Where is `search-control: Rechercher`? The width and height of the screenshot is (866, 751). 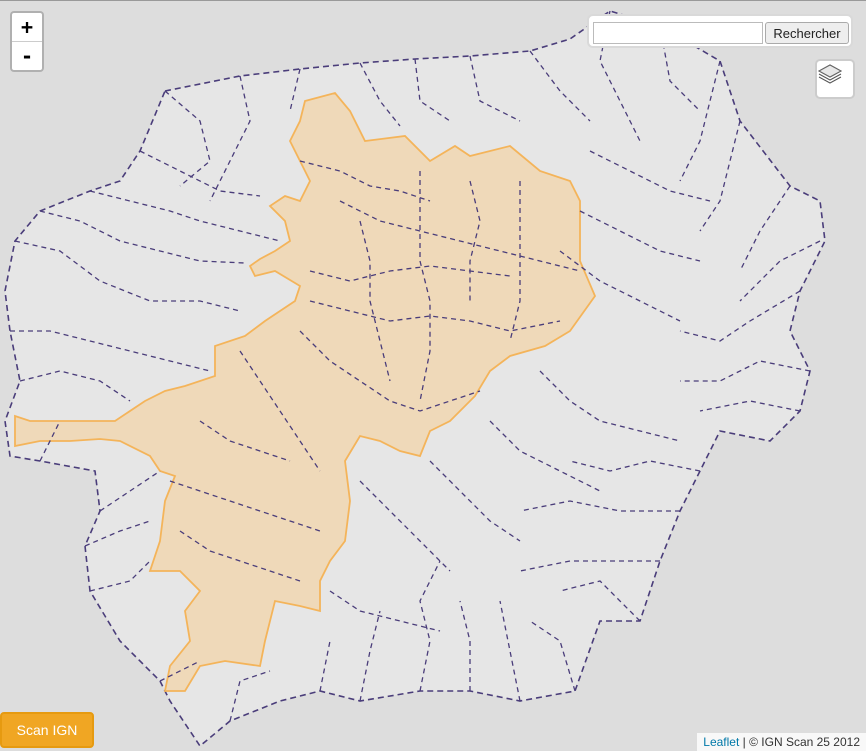 search-control: Rechercher is located at coordinates (720, 31).